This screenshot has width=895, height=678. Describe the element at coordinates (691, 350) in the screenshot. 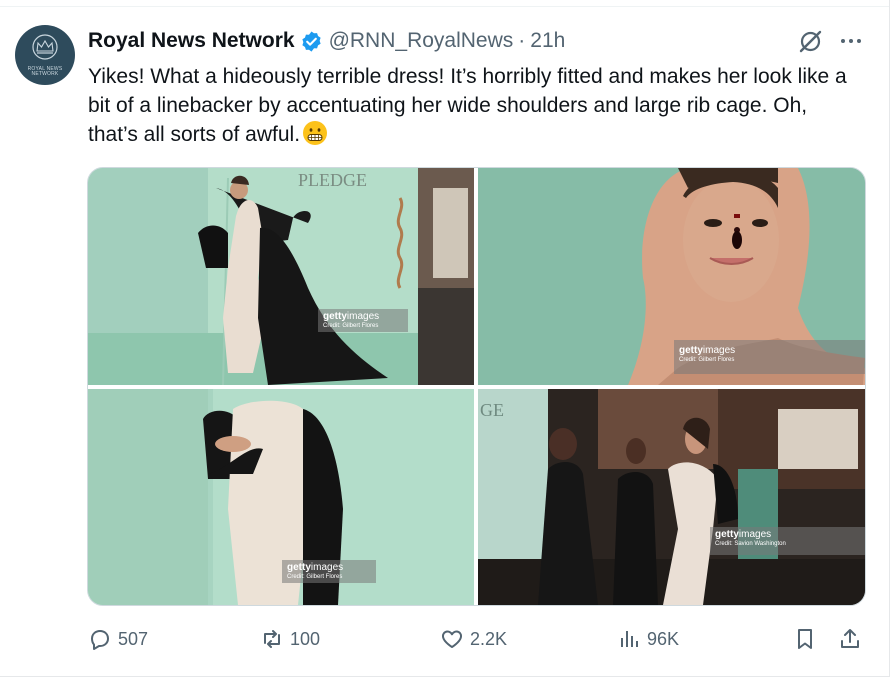

I see `photo-2-getty: getty` at that location.